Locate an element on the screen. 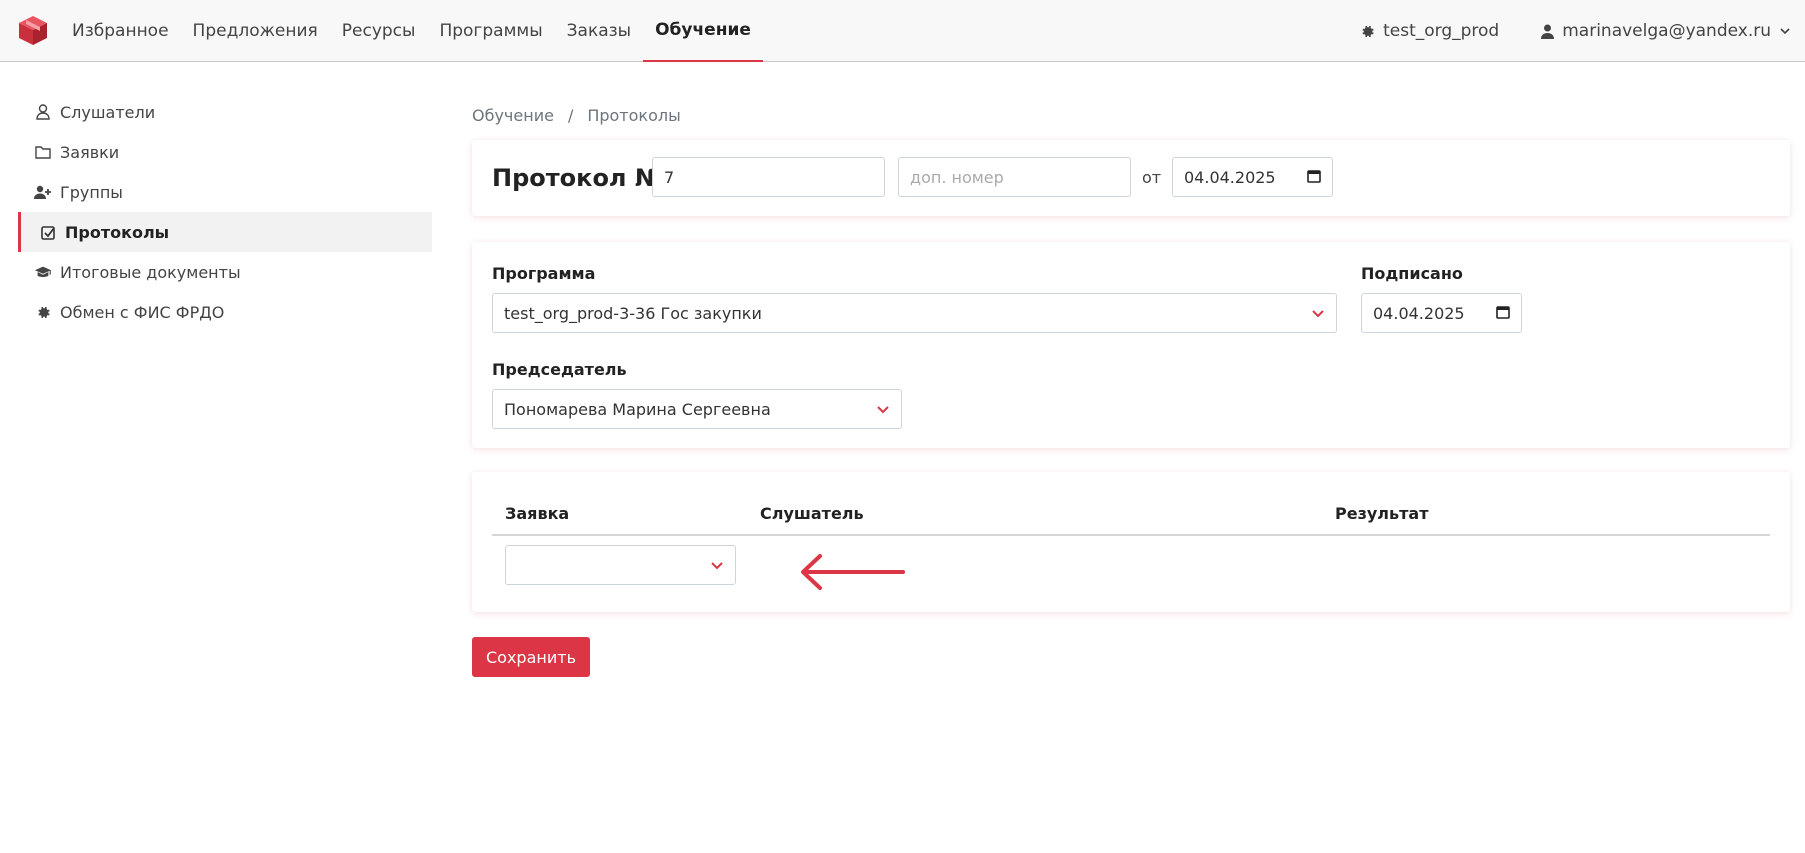 This screenshot has height=853, width=1805. chairman-select-value: Пономарева Марина Сергеевна is located at coordinates (637, 409).